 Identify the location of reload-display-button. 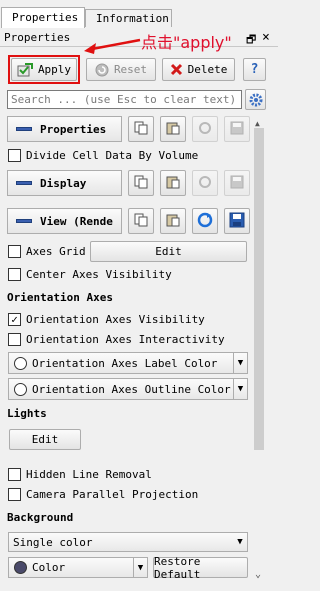
(205, 183).